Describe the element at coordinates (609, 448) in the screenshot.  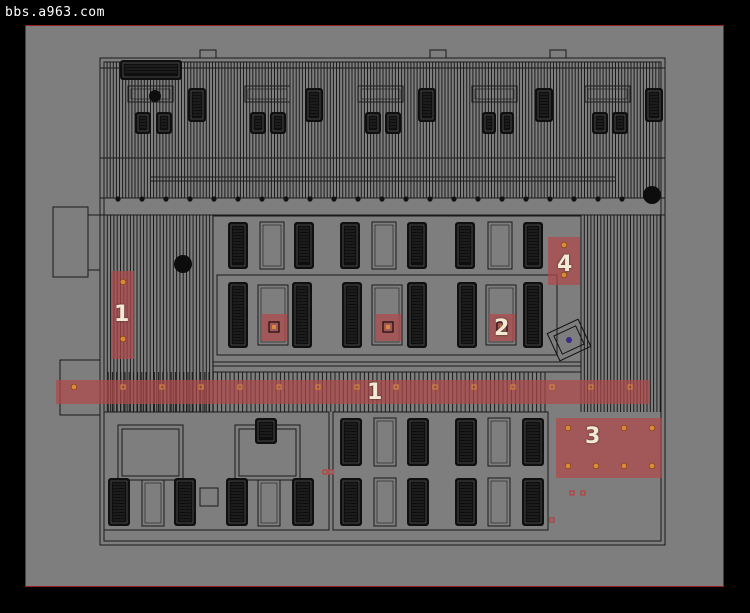
I see `zone-3-area` at that location.